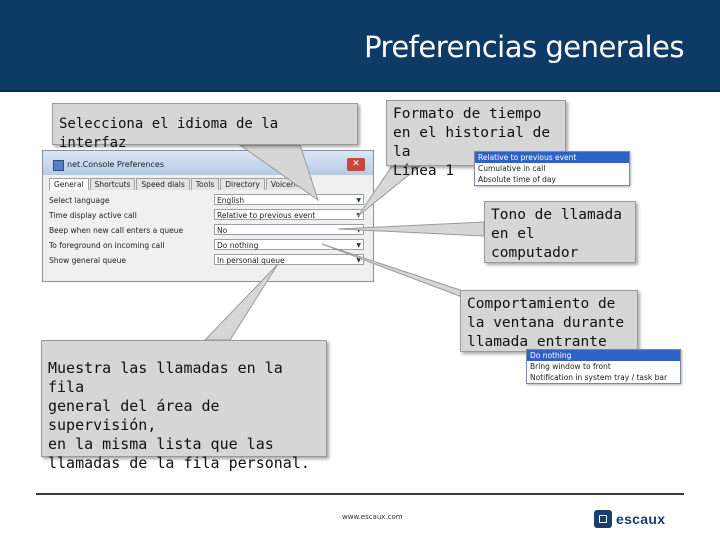 The image size is (720, 540). I want to click on app-icon, so click(58, 165).